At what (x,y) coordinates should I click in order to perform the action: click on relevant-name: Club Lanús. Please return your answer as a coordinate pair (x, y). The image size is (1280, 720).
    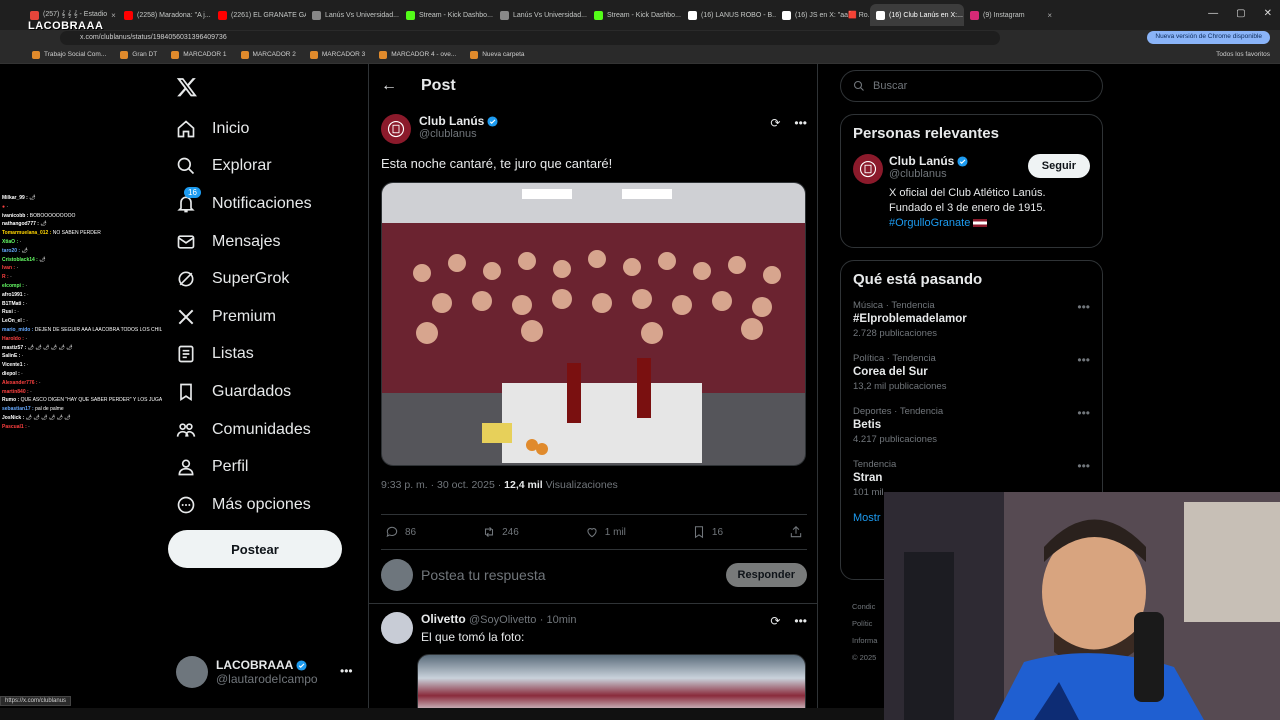
    Looking at the image, I should click on (928, 161).